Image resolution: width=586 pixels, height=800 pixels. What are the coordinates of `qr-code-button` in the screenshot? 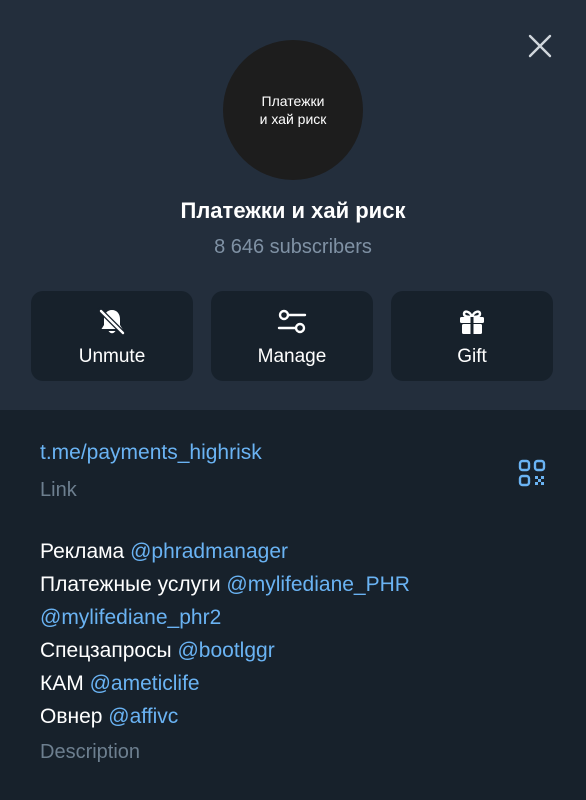 It's located at (532, 473).